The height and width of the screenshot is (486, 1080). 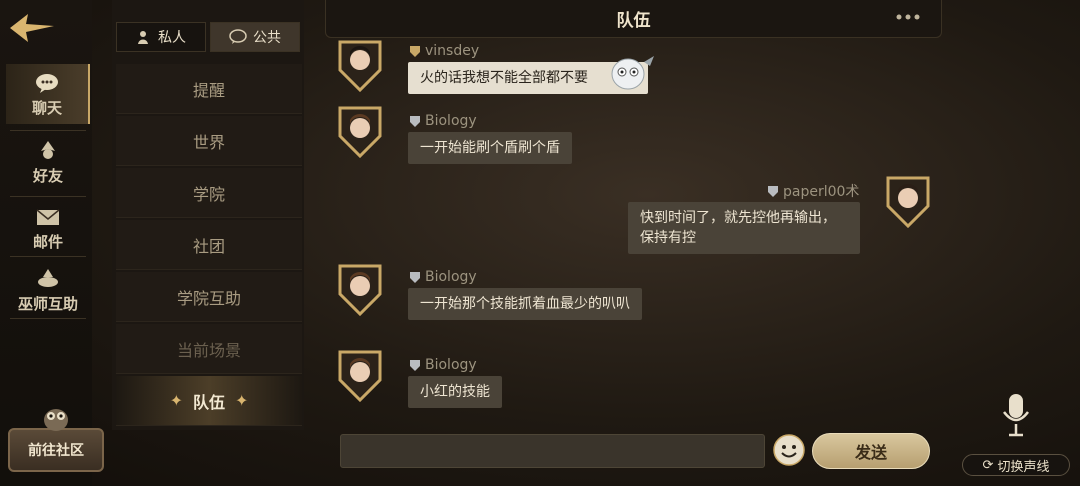 I want to click on wizard-help-icon, so click(x=48, y=277).